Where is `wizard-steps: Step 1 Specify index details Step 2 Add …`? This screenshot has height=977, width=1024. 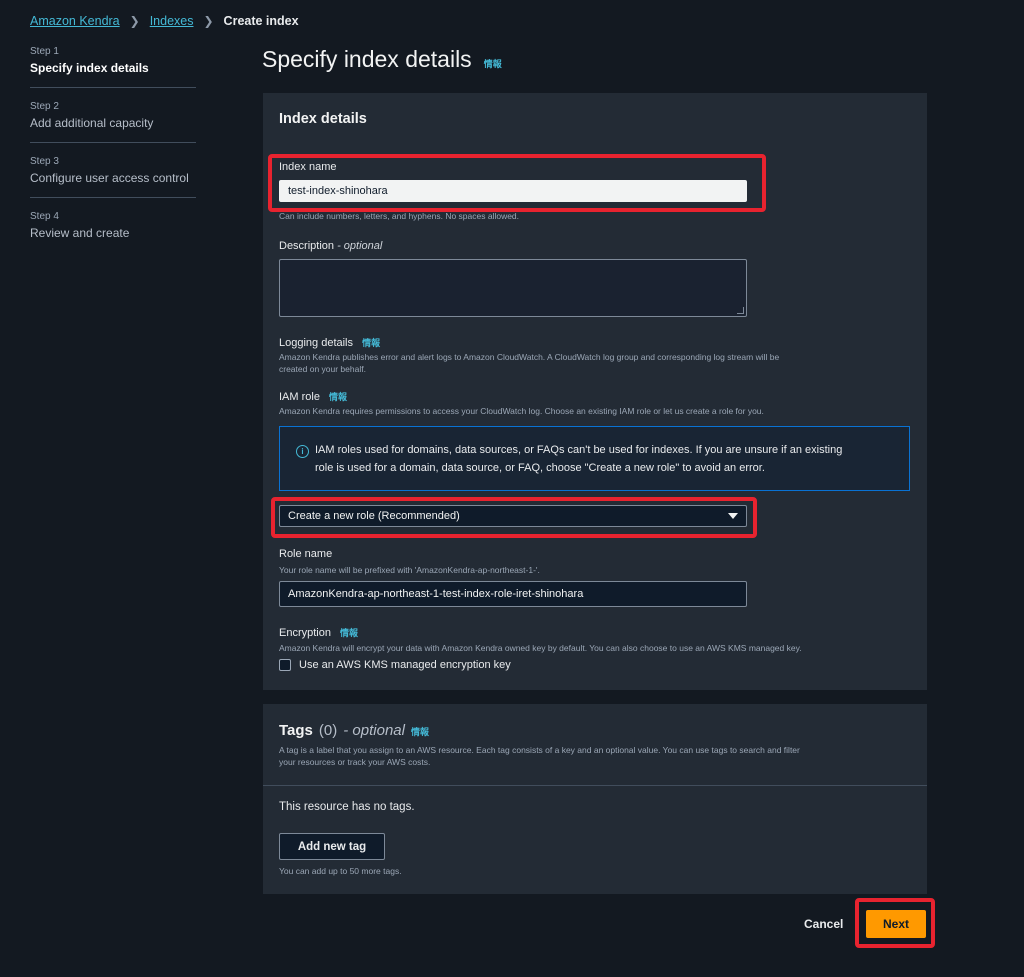
wizard-steps: Step 1 Specify index details Step 2 Add … is located at coordinates (113, 155).